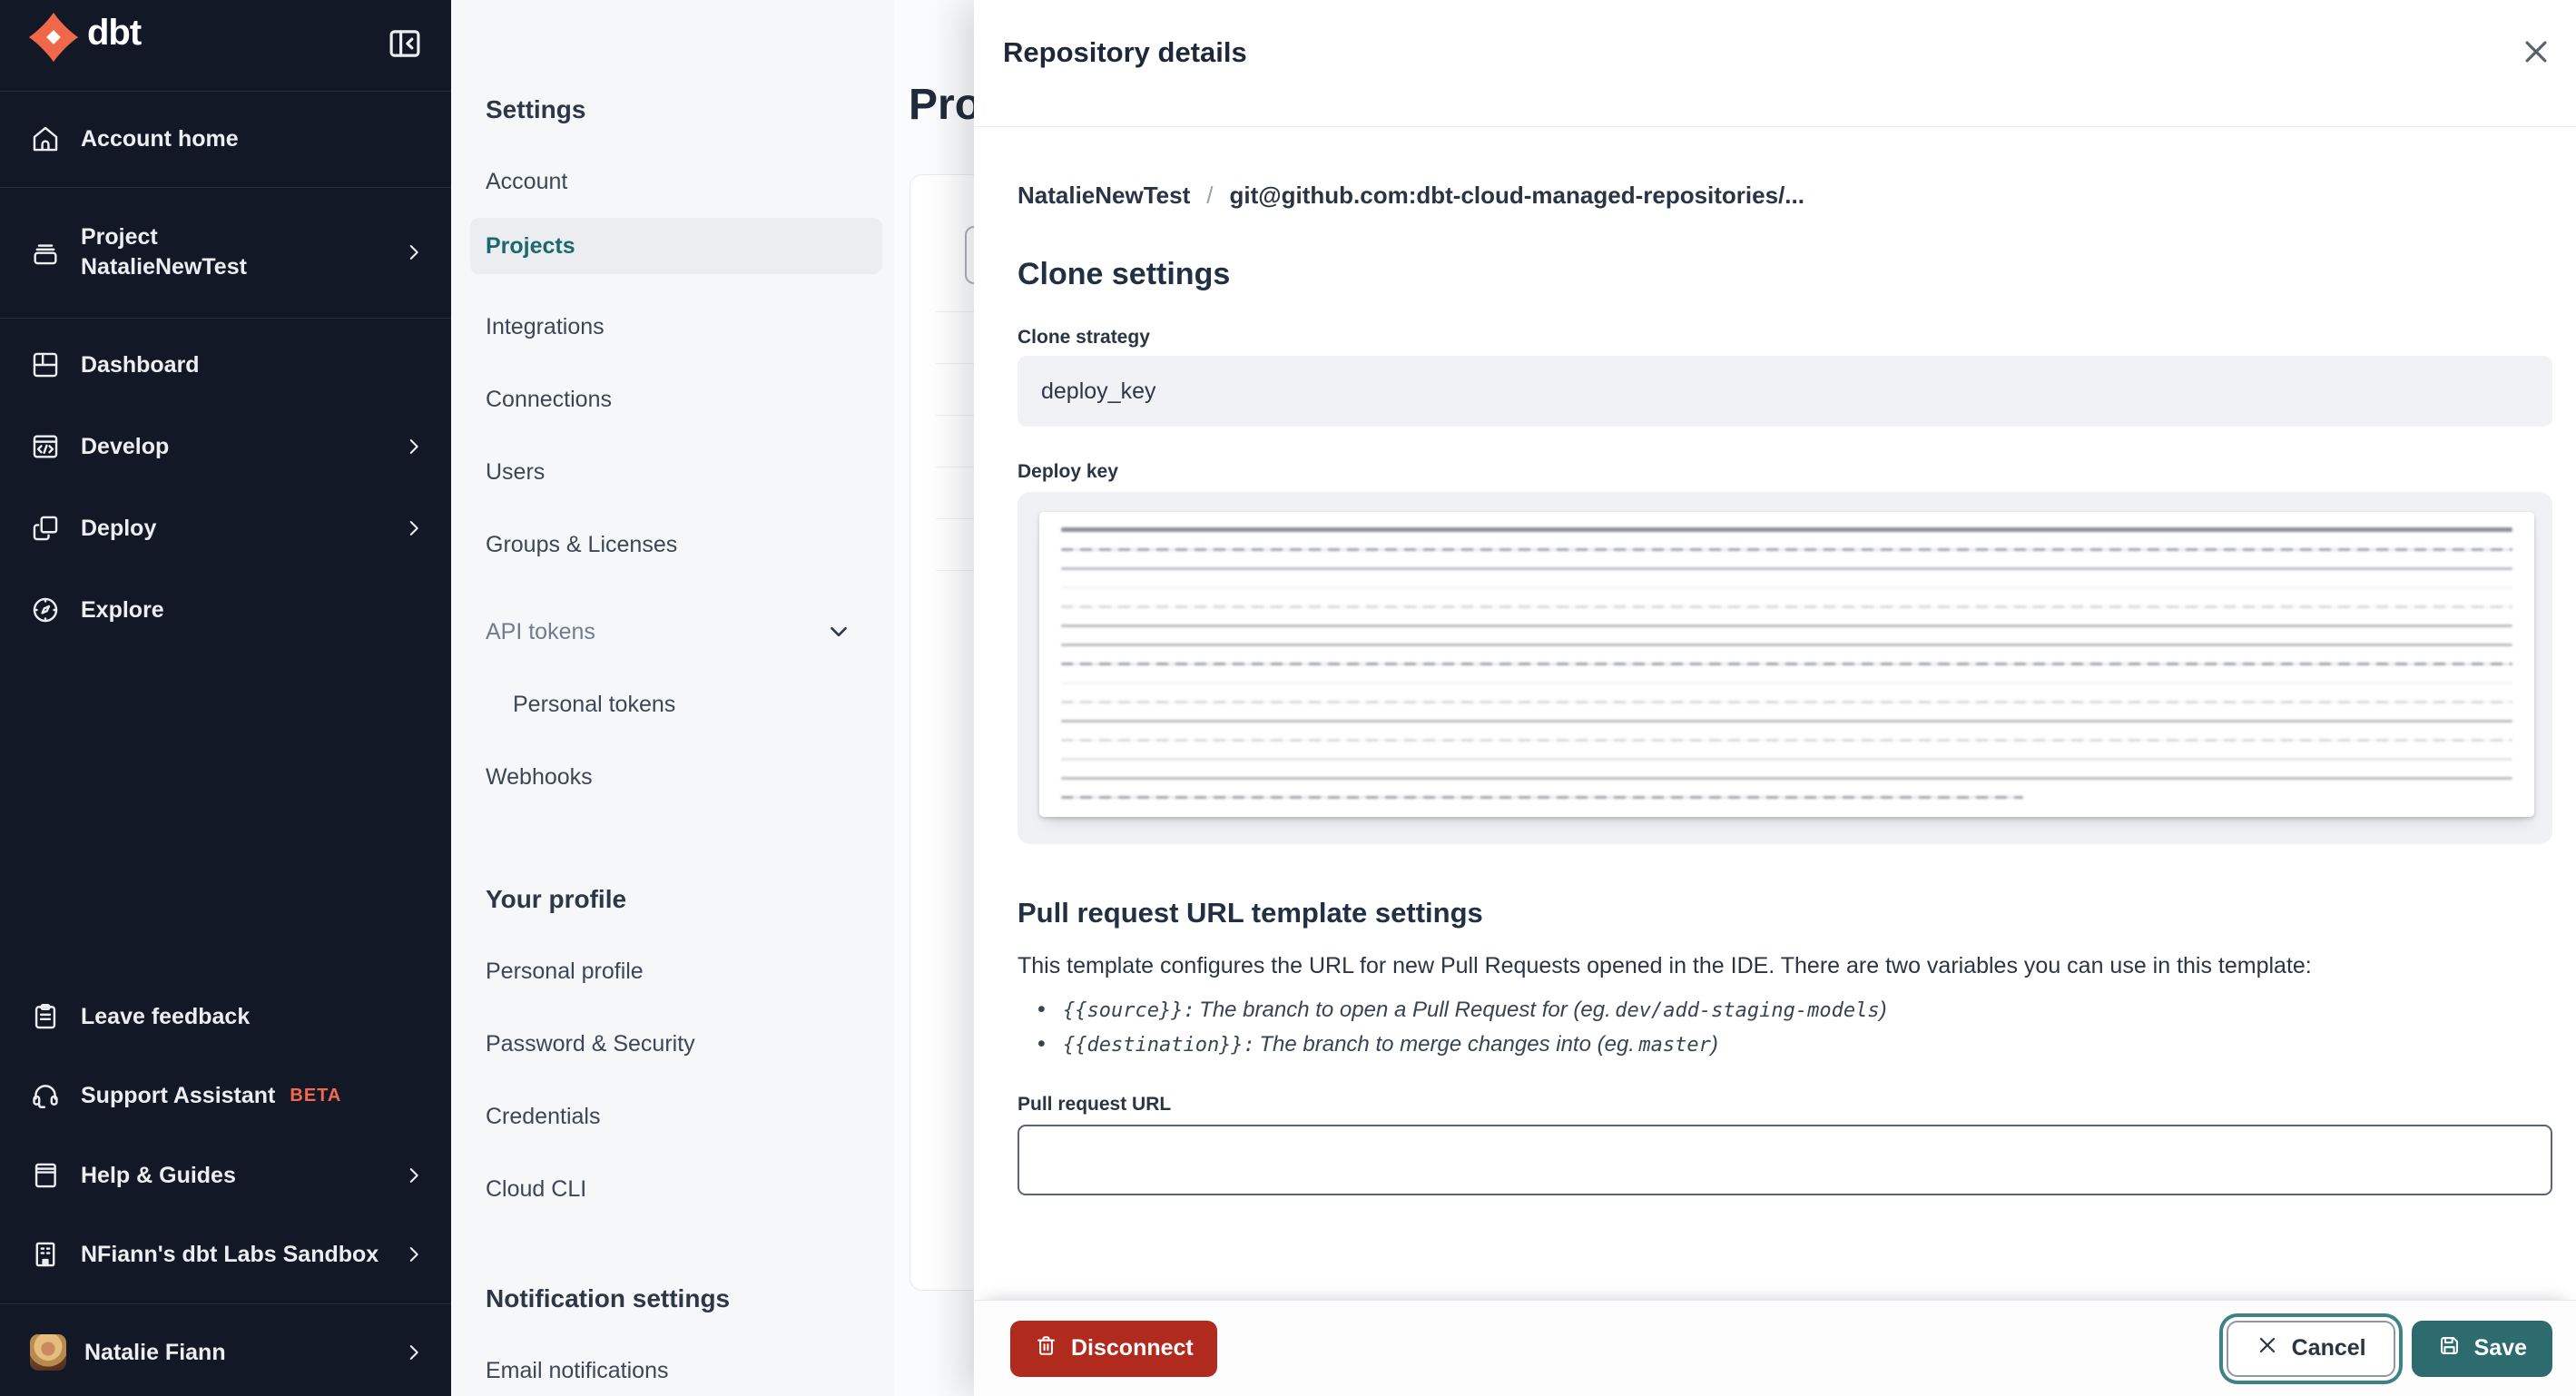 This screenshot has height=1396, width=2576. Describe the element at coordinates (178, 1095) in the screenshot. I see `sidebar-item-label: Support Assistant` at that location.